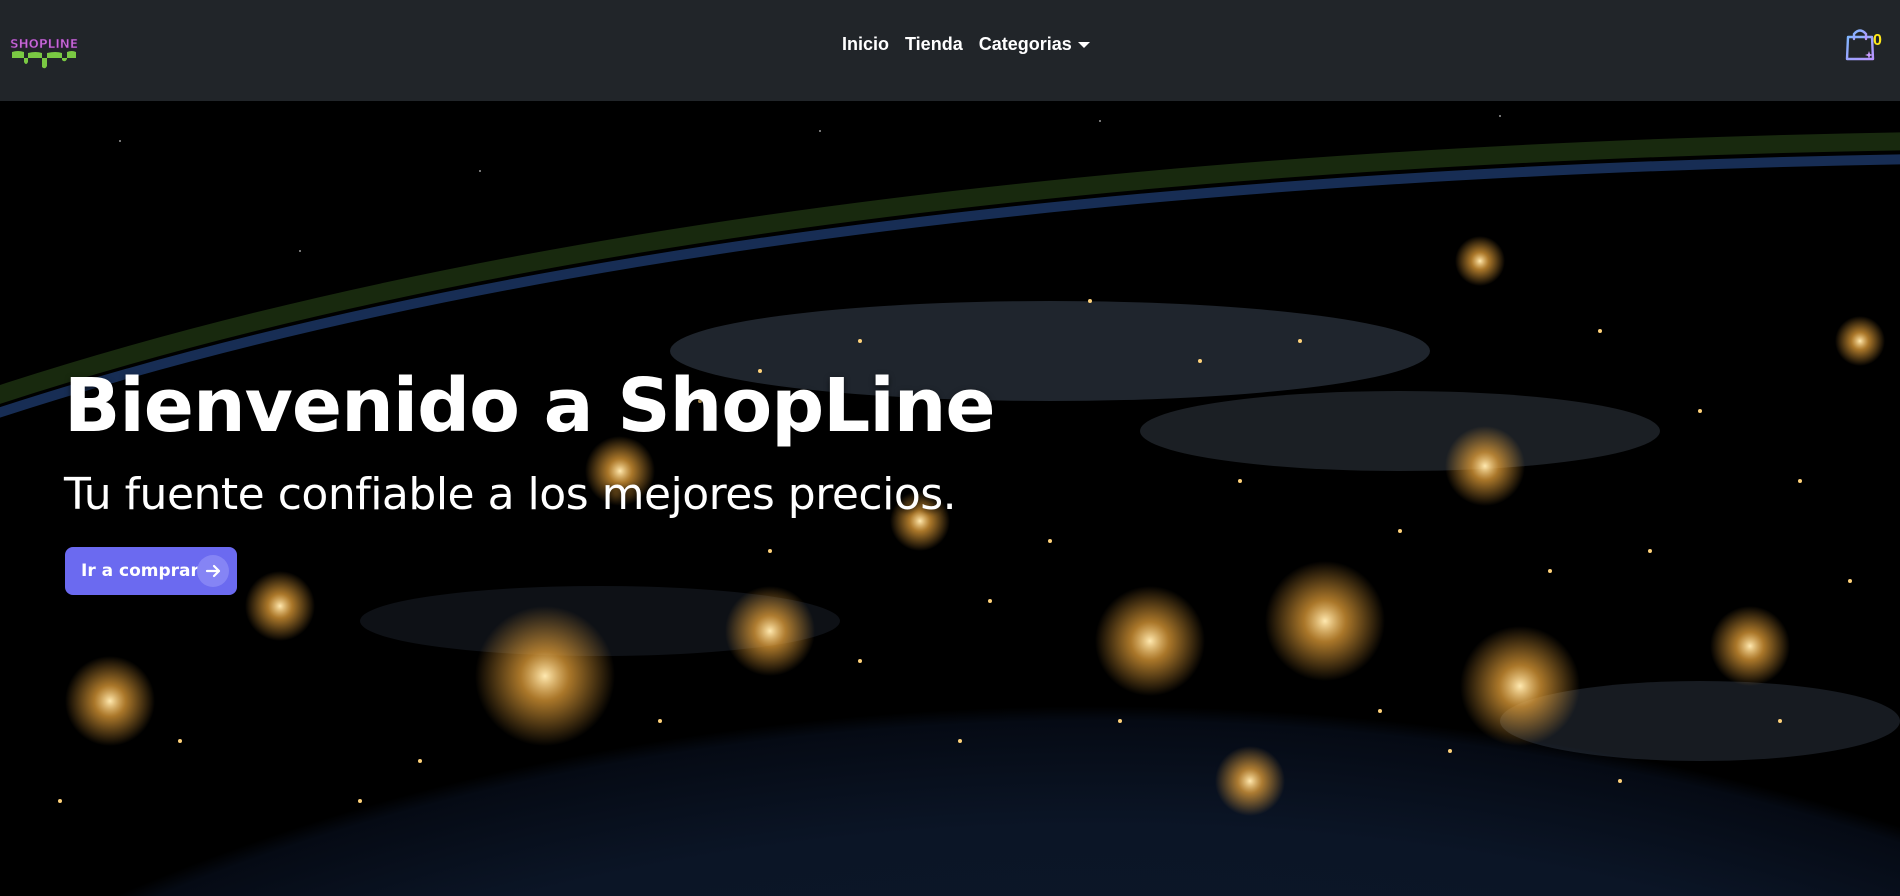  What do you see at coordinates (1025, 43) in the screenshot?
I see `nav-link-categorias-label: Categorias` at bounding box center [1025, 43].